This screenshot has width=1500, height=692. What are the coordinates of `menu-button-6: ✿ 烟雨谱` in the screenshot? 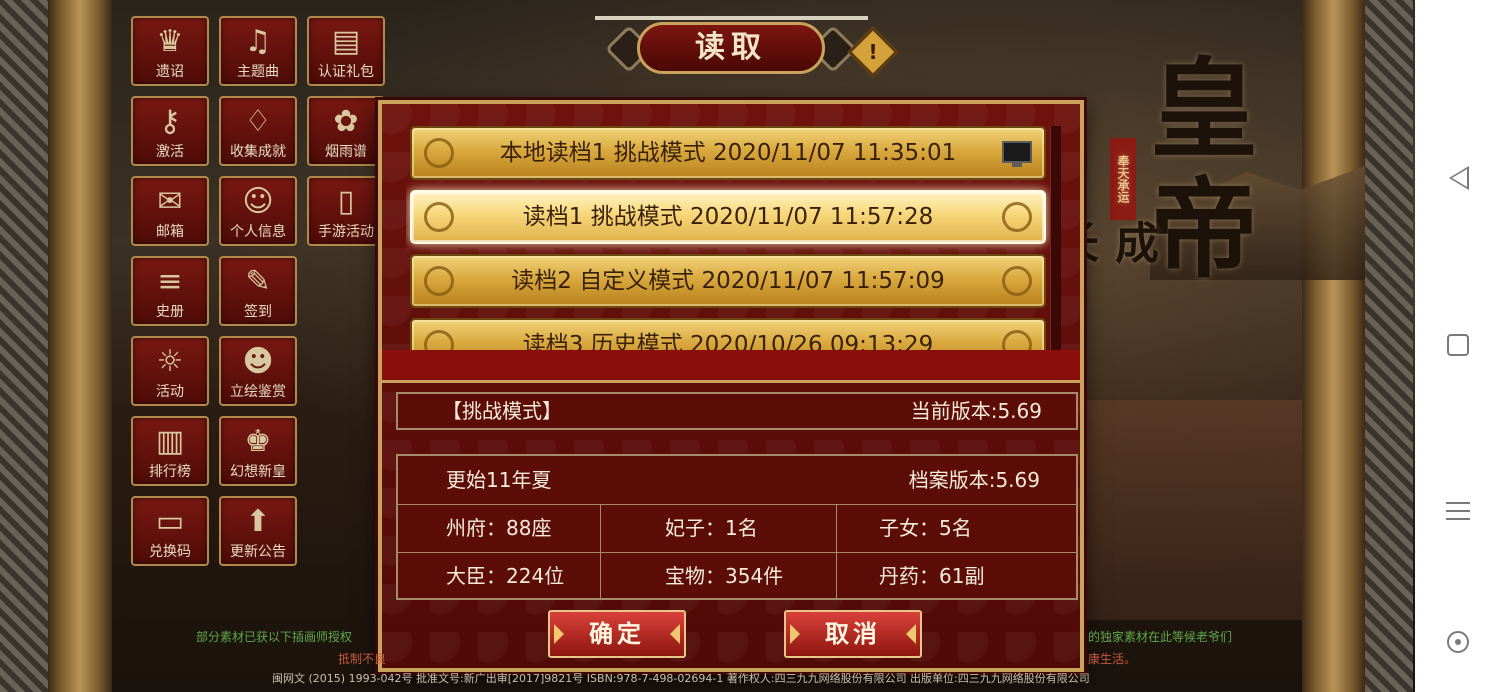 It's located at (346, 131).